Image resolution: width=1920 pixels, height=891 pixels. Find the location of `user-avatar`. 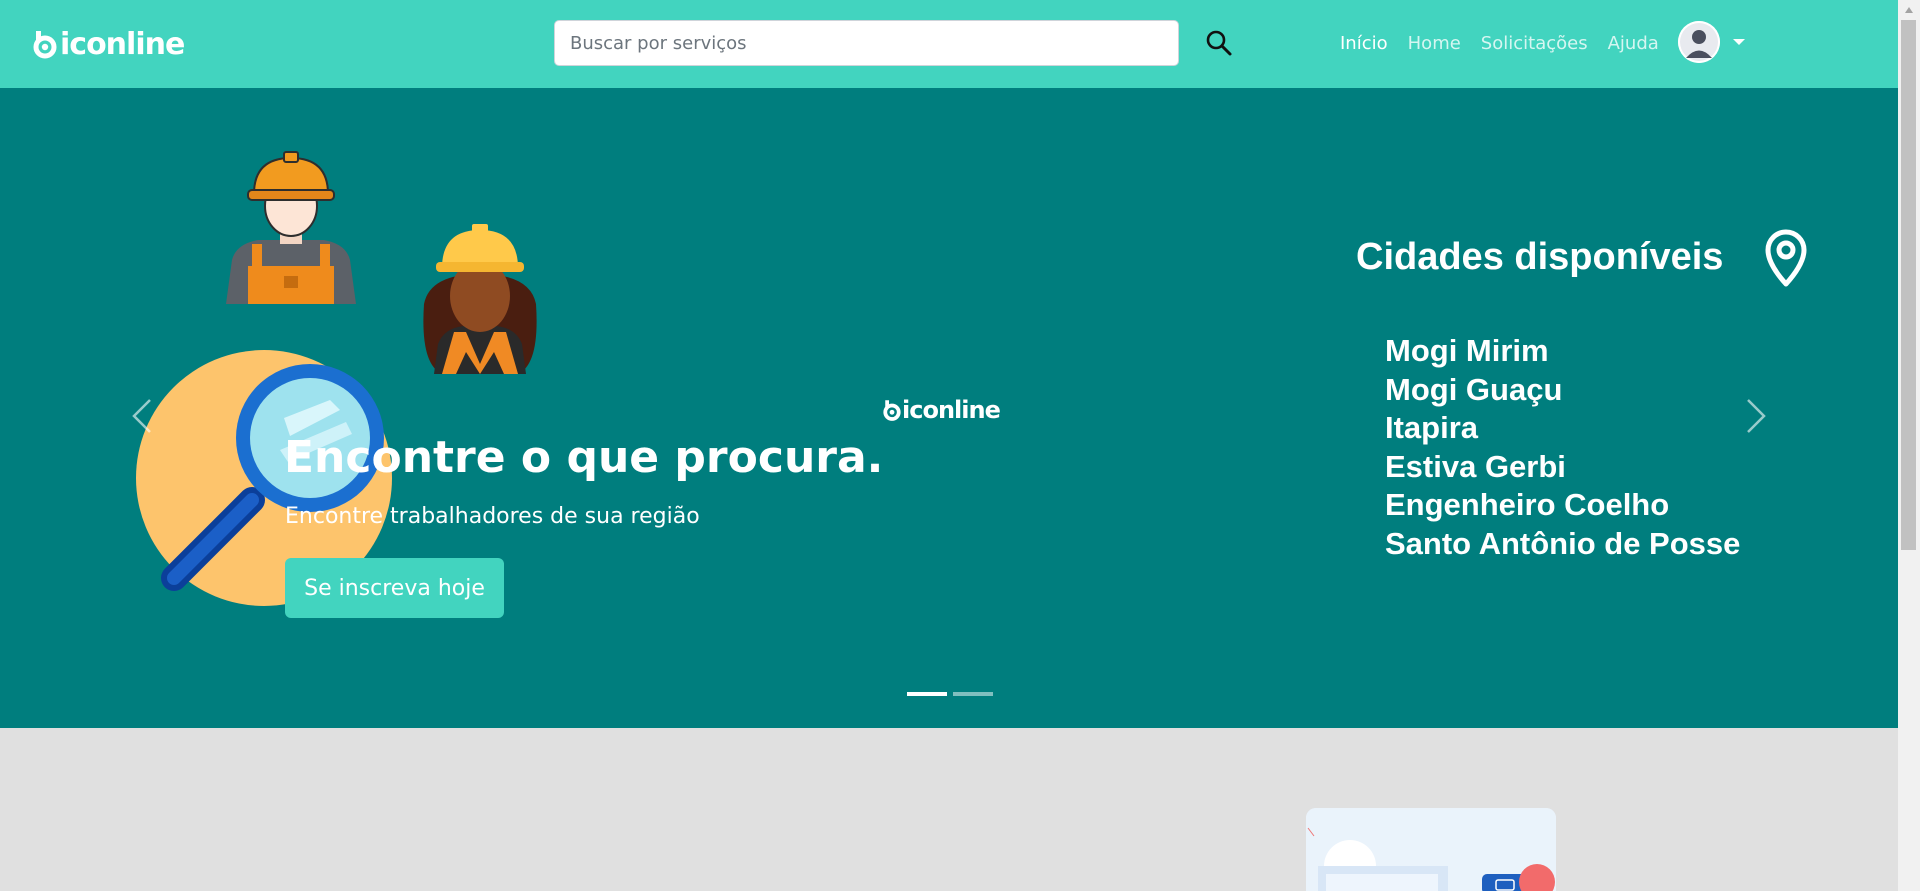

user-avatar is located at coordinates (1699, 42).